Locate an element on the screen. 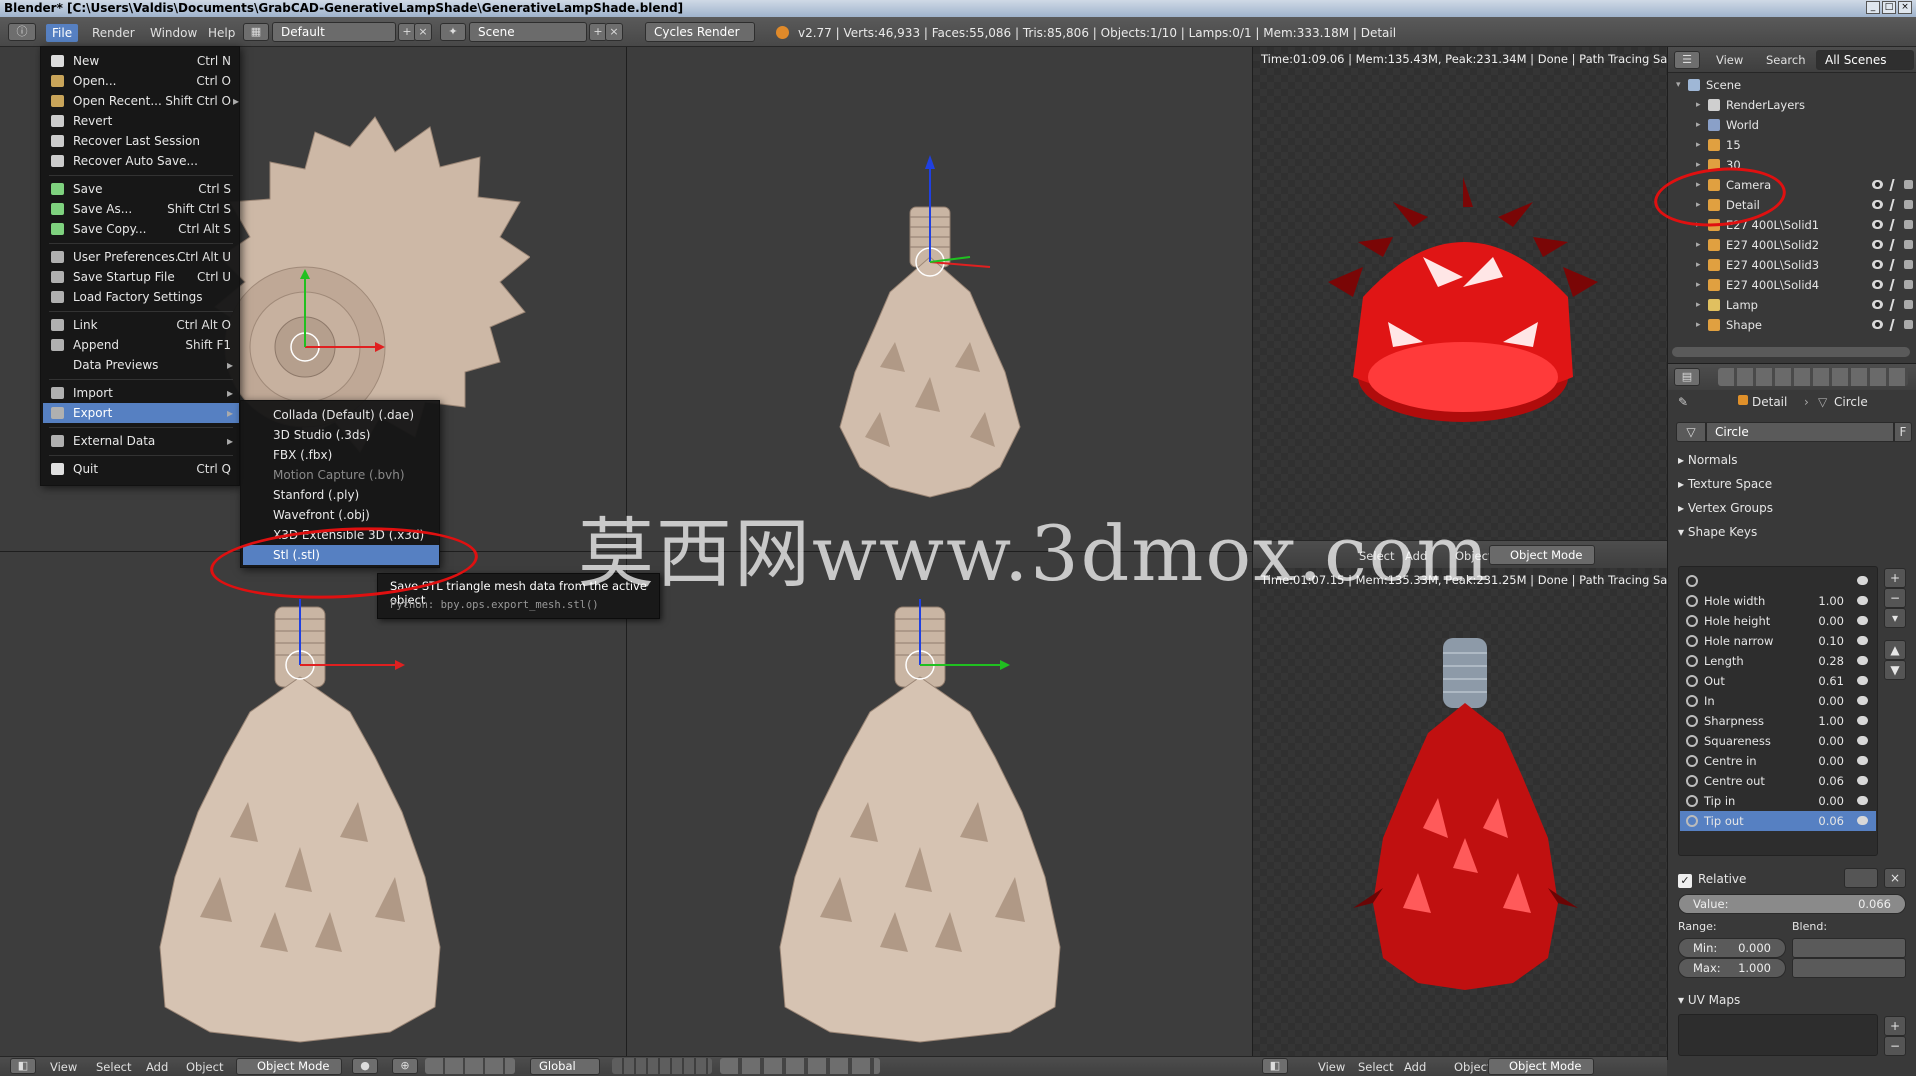 This screenshot has height=1076, width=1916. shape-key-row: In 0.00 is located at coordinates (1778, 701).